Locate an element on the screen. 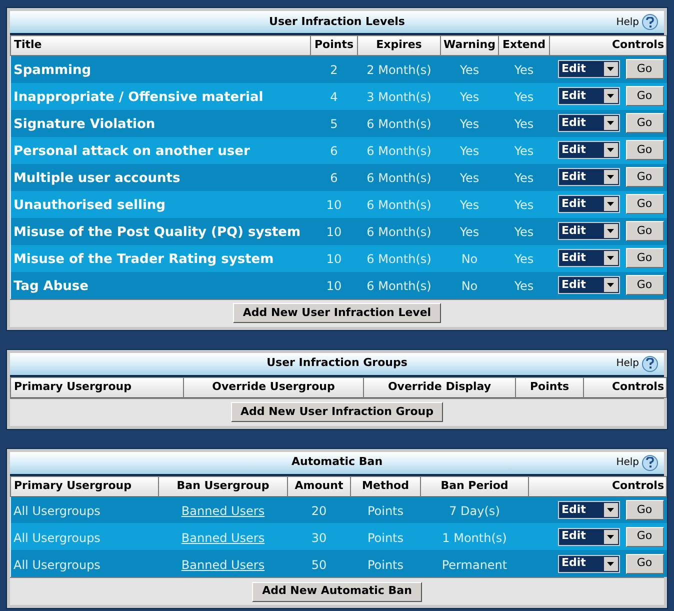 The image size is (674, 611). column-header: Ban Period is located at coordinates (474, 486).